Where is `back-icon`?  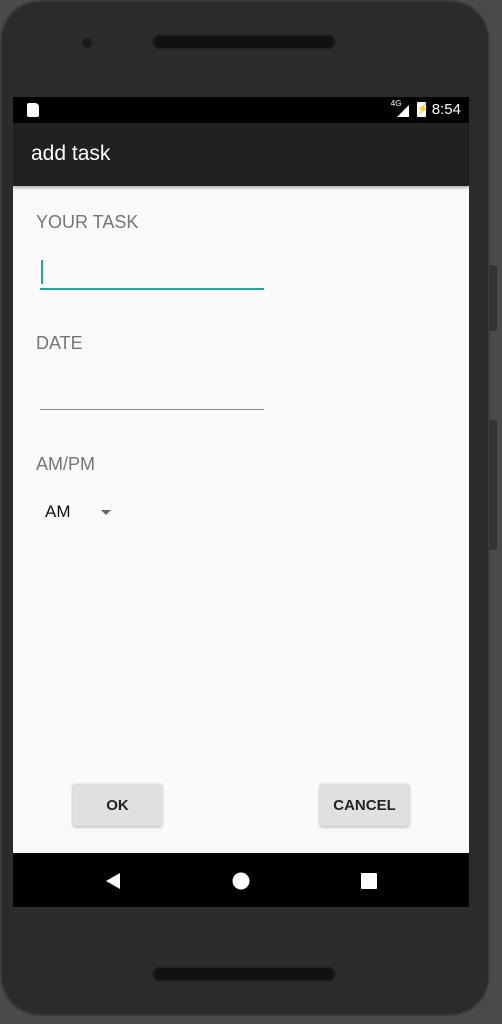 back-icon is located at coordinates (113, 883).